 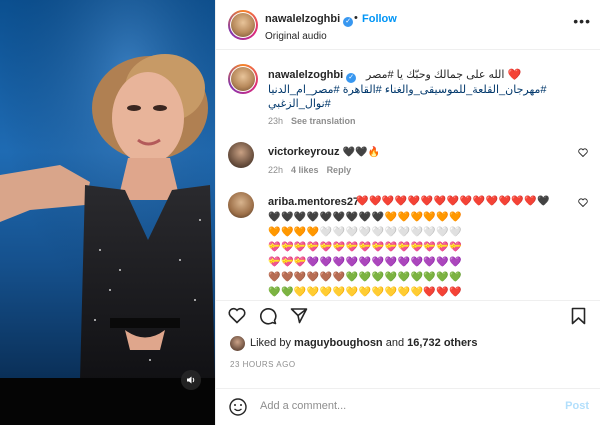 What do you see at coordinates (365, 277) in the screenshot?
I see `comment-emoji-row-6: 🤎🤎🤎🤎🤎🤎💚💚💚💚💚💚💚💚💚` at bounding box center [365, 277].